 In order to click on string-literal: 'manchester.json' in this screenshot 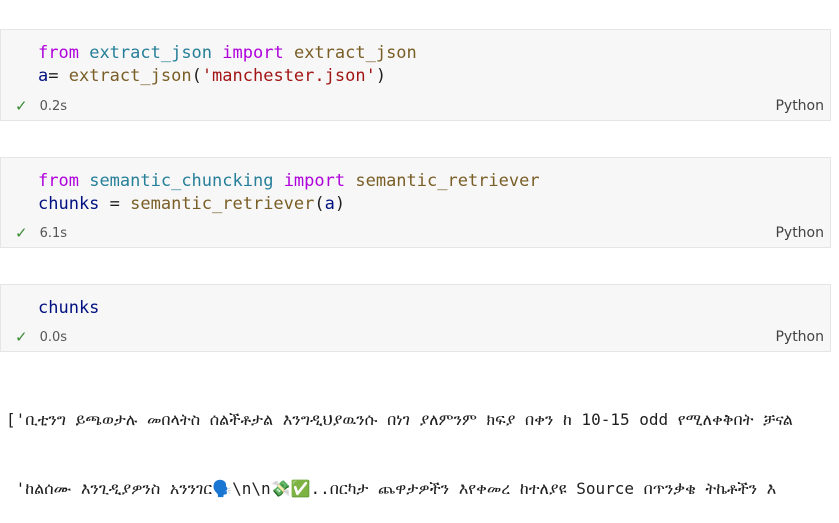, I will do `click(288, 76)`.